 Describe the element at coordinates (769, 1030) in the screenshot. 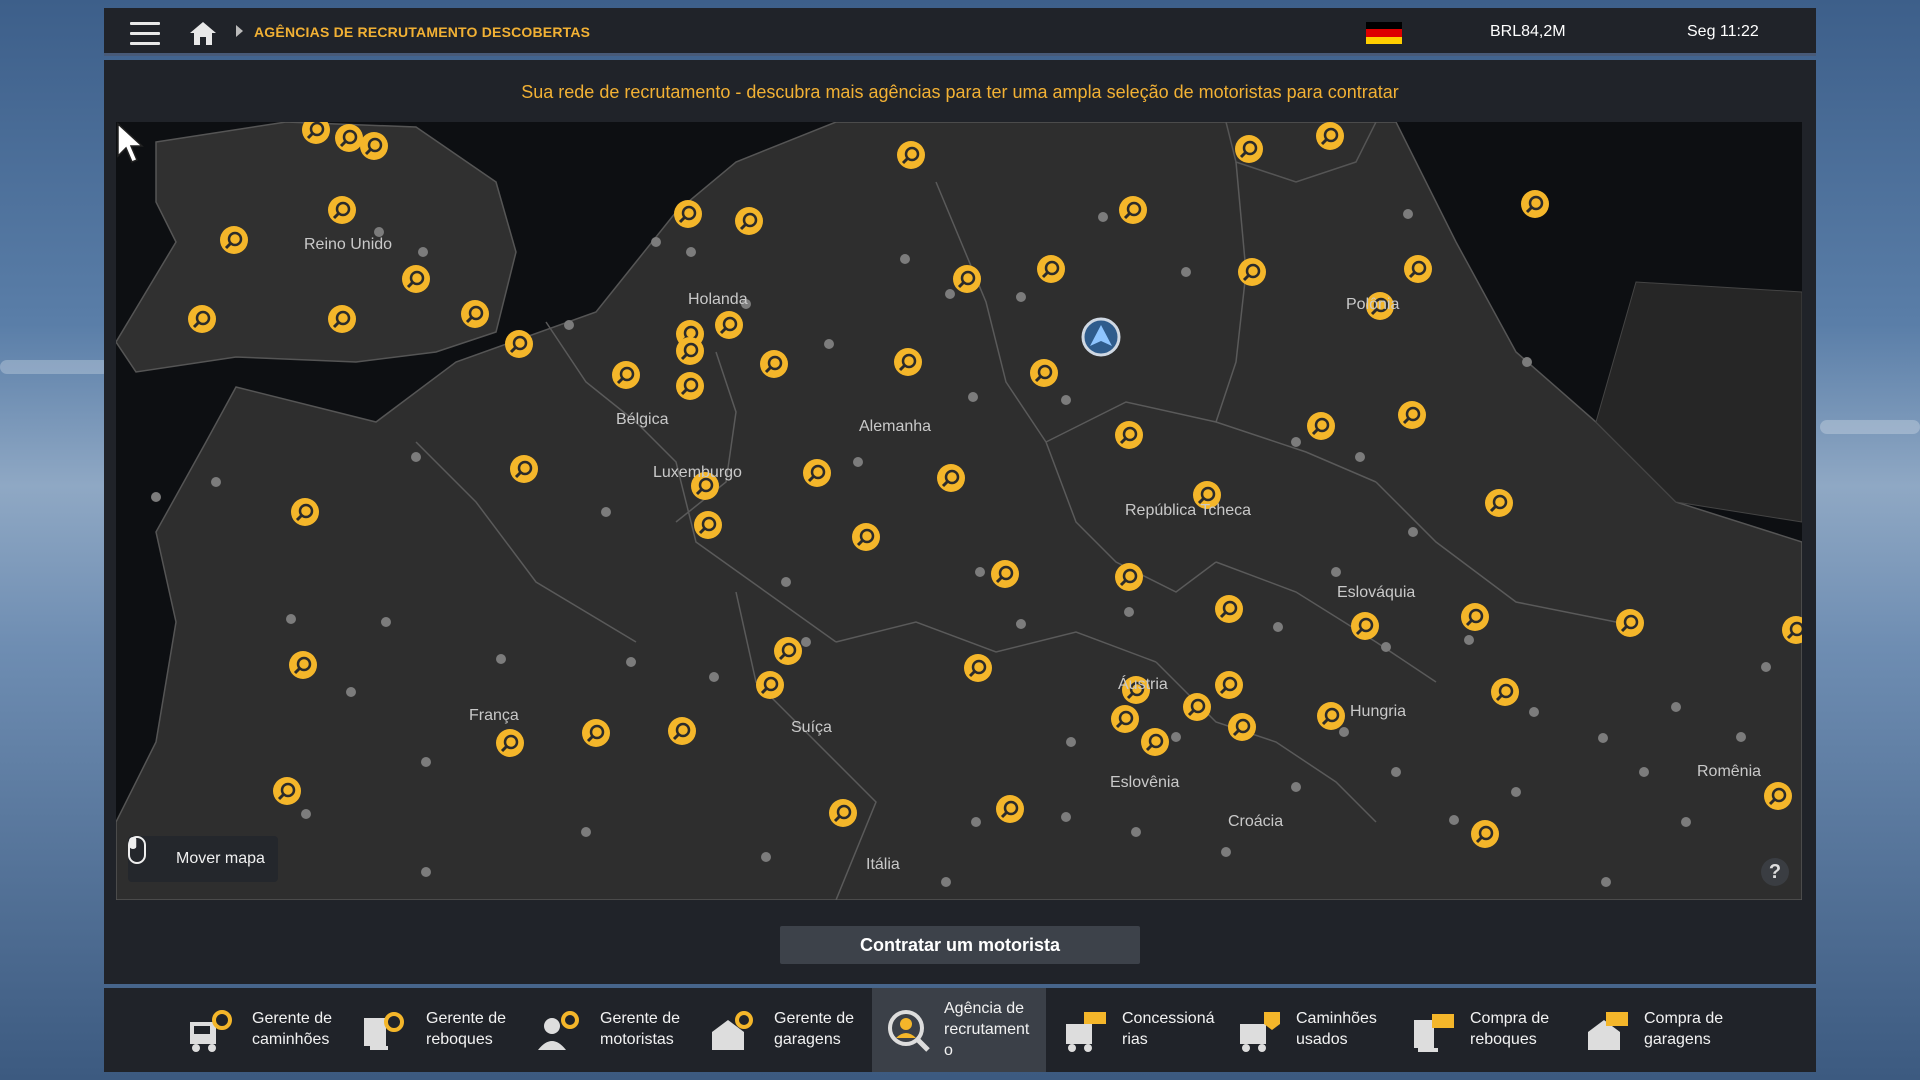

I see `nav-garage-manager: Gerente de garagens` at that location.